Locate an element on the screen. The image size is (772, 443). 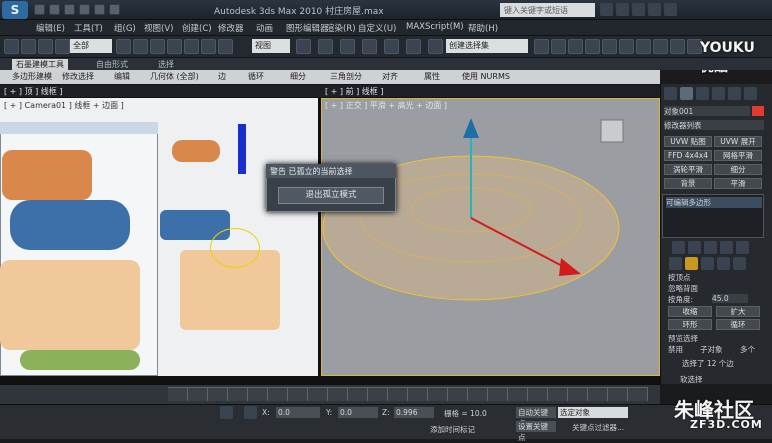
show-end-result-icon is located at coordinates (694, 247).